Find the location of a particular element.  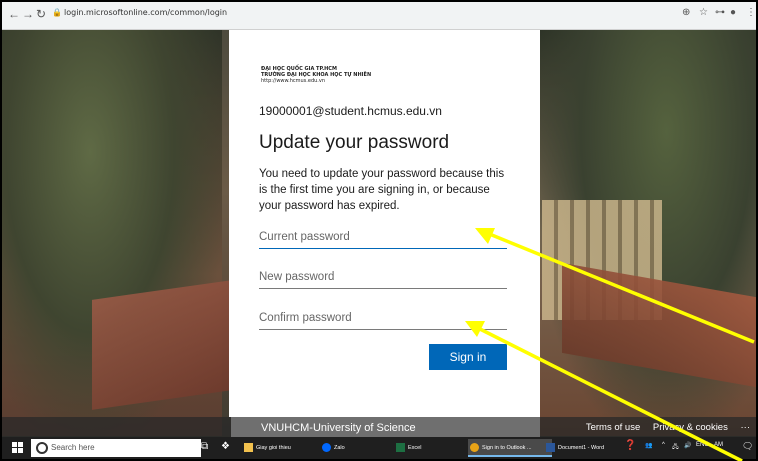

taskbar-app-word: Document1 - Word is located at coordinates (586, 448).